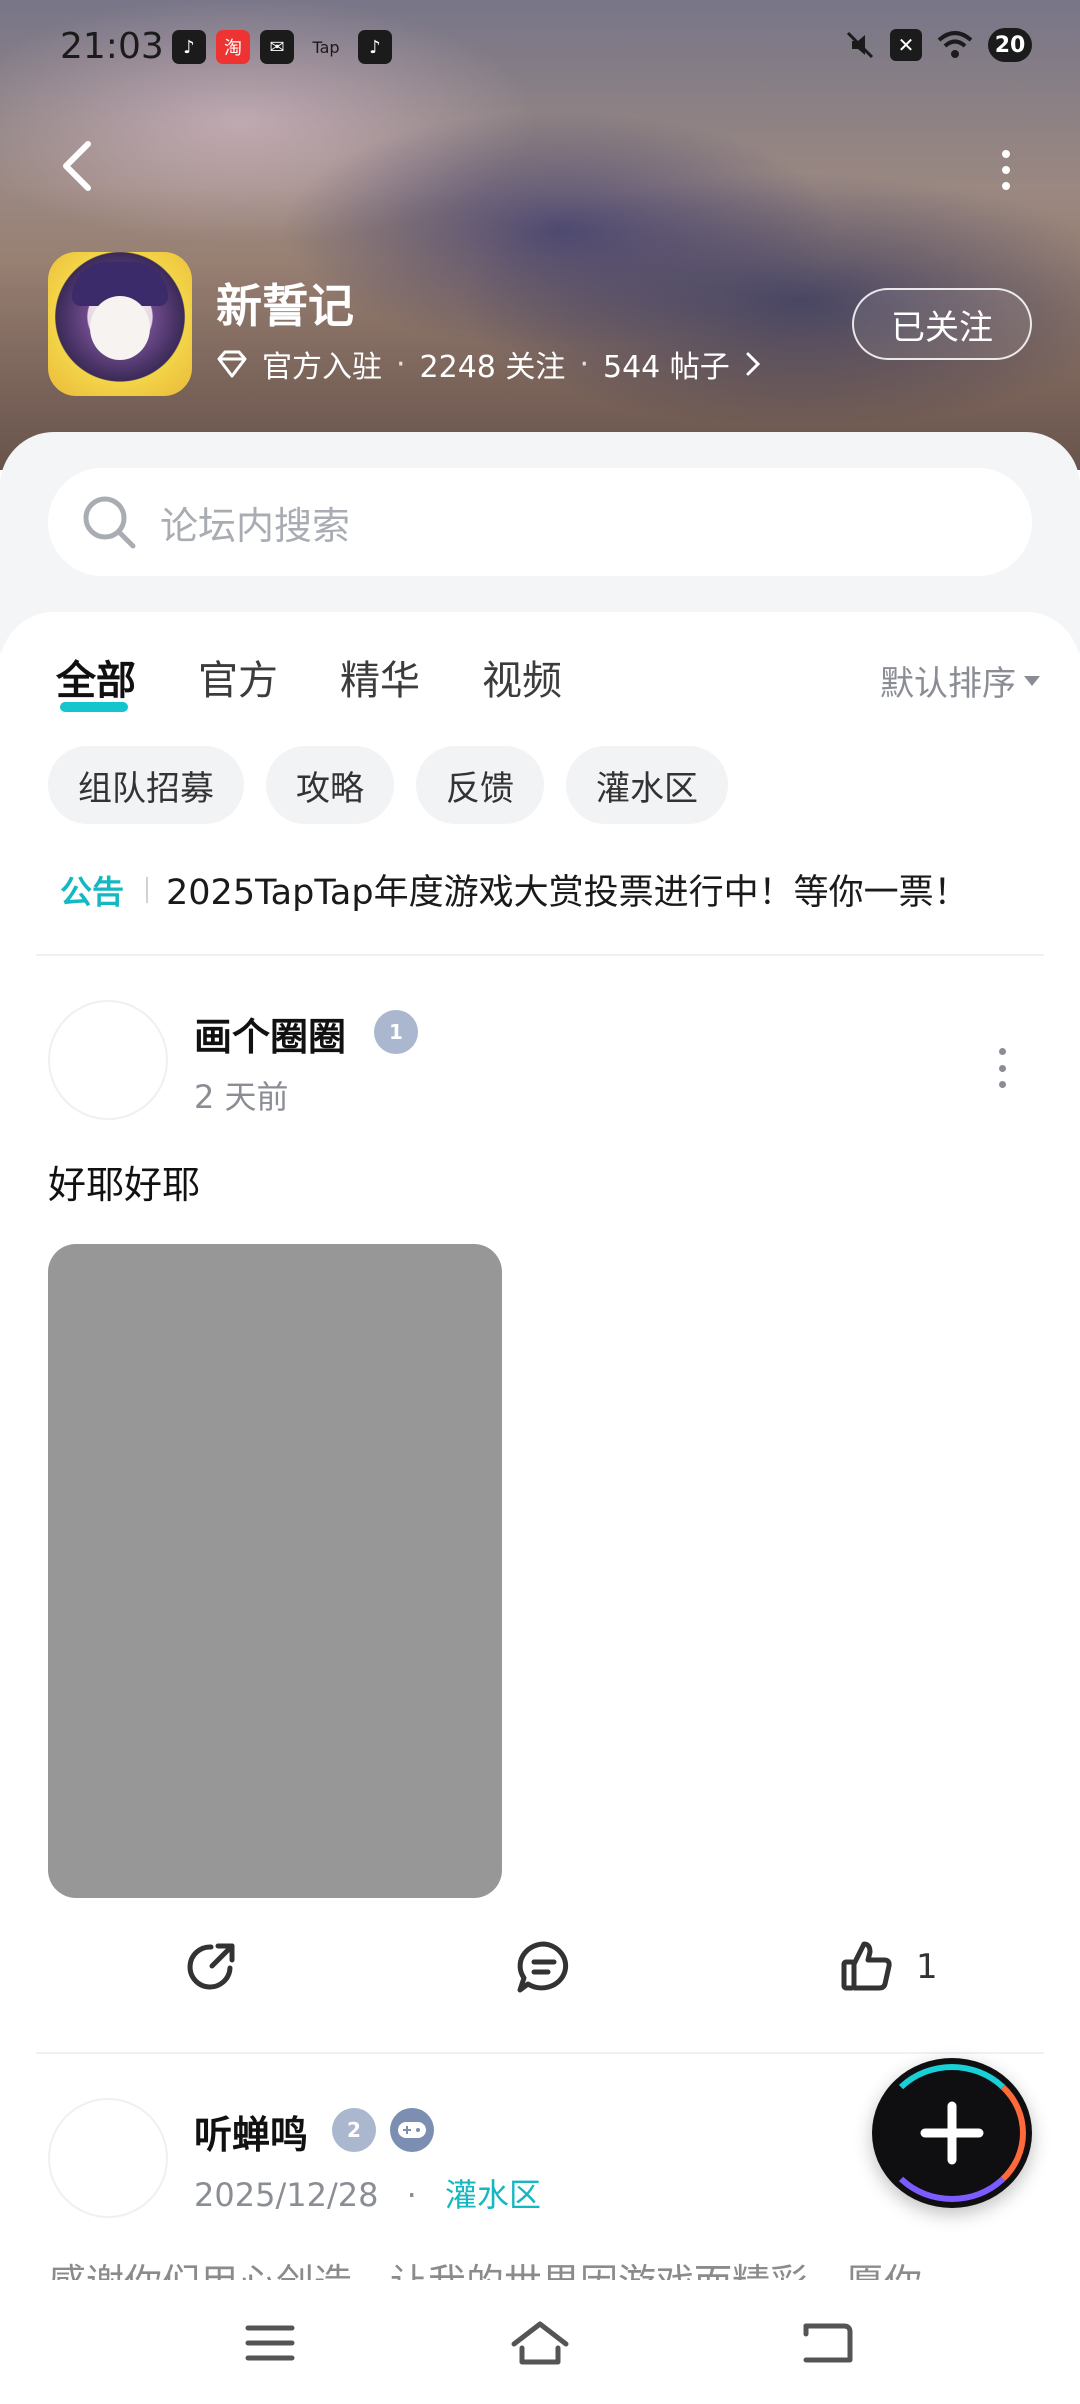 The height and width of the screenshot is (2404, 1080). Describe the element at coordinates (540, 522) in the screenshot. I see `search-input: 论坛内搜索` at that location.